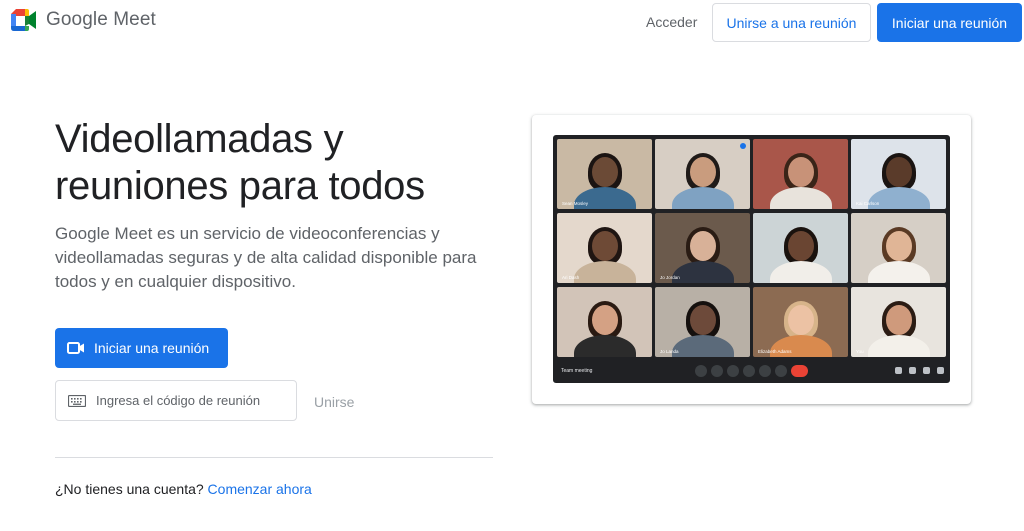 Image resolution: width=1024 pixels, height=531 pixels. Describe the element at coordinates (240, 186) in the screenshot. I see `title-line-2: reuniones para todos` at that location.